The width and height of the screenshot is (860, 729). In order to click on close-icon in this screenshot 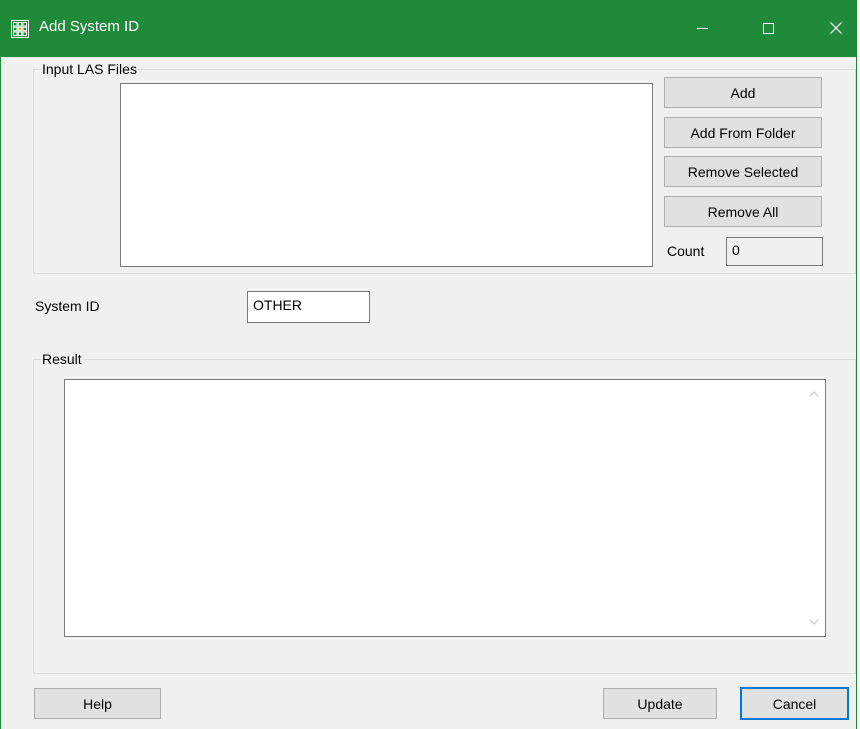, I will do `click(836, 29)`.